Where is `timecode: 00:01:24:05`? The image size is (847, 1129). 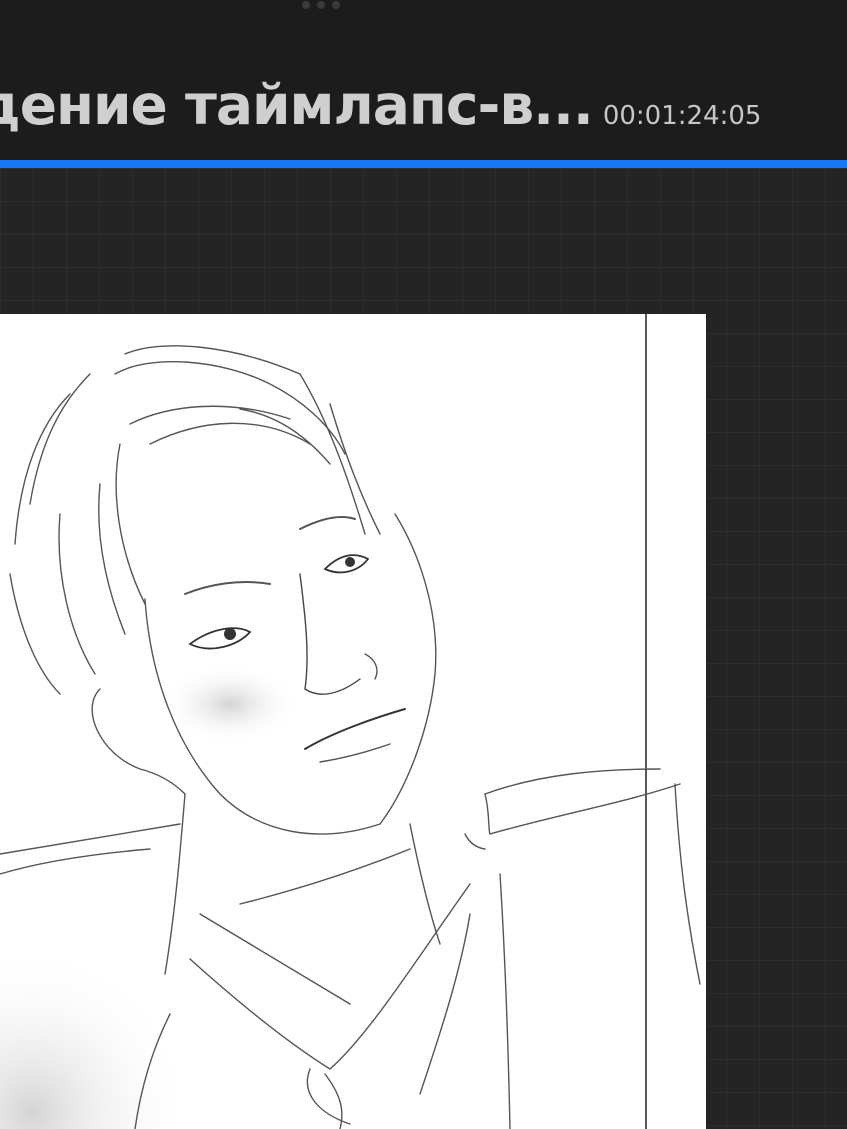 timecode: 00:01:24:05 is located at coordinates (682, 116).